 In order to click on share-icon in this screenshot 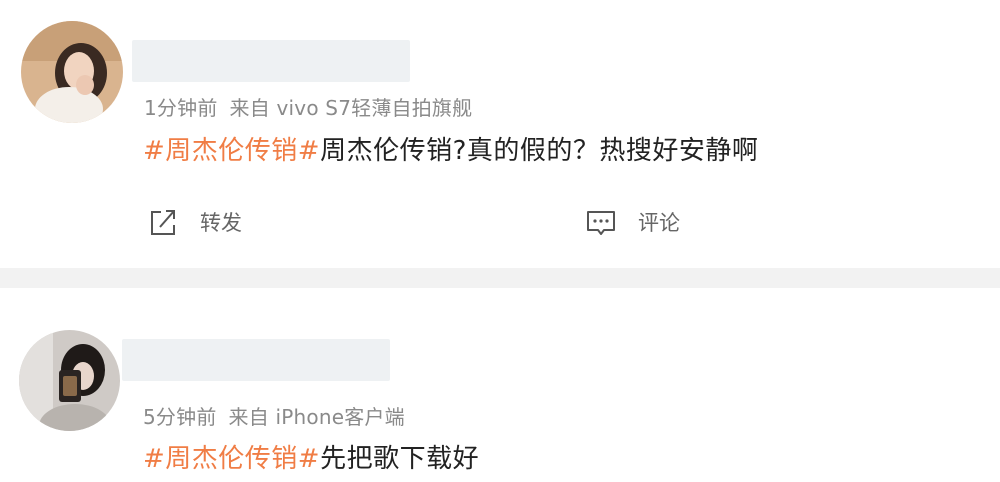, I will do `click(163, 222)`.